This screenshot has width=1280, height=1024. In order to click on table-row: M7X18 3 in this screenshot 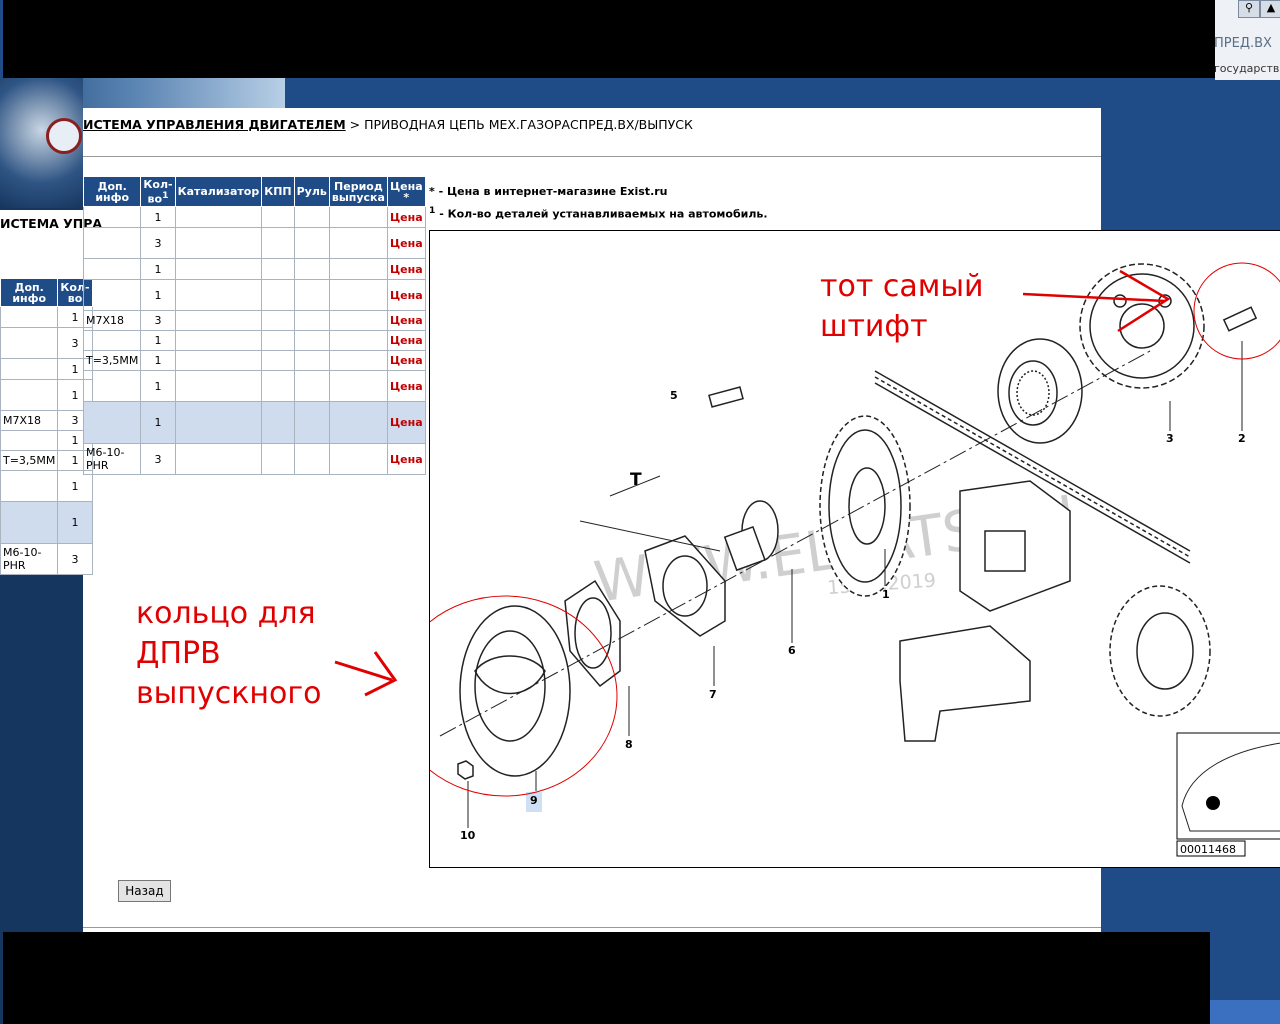, I will do `click(46, 420)`.